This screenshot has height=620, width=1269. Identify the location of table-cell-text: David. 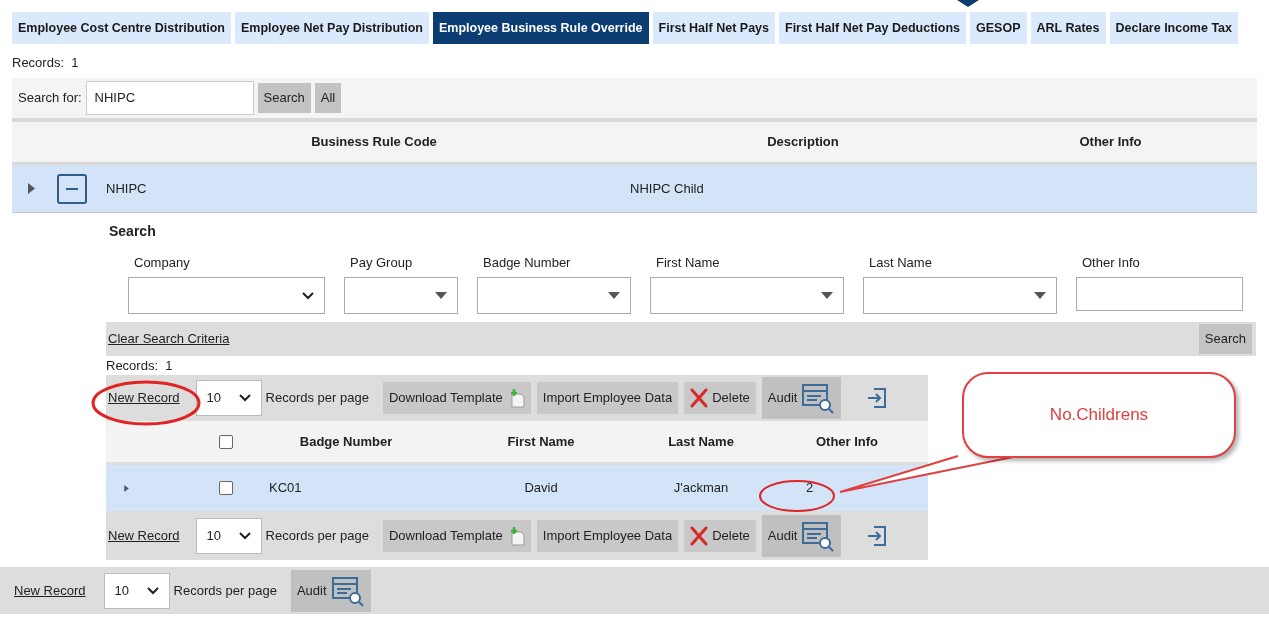
(541, 488).